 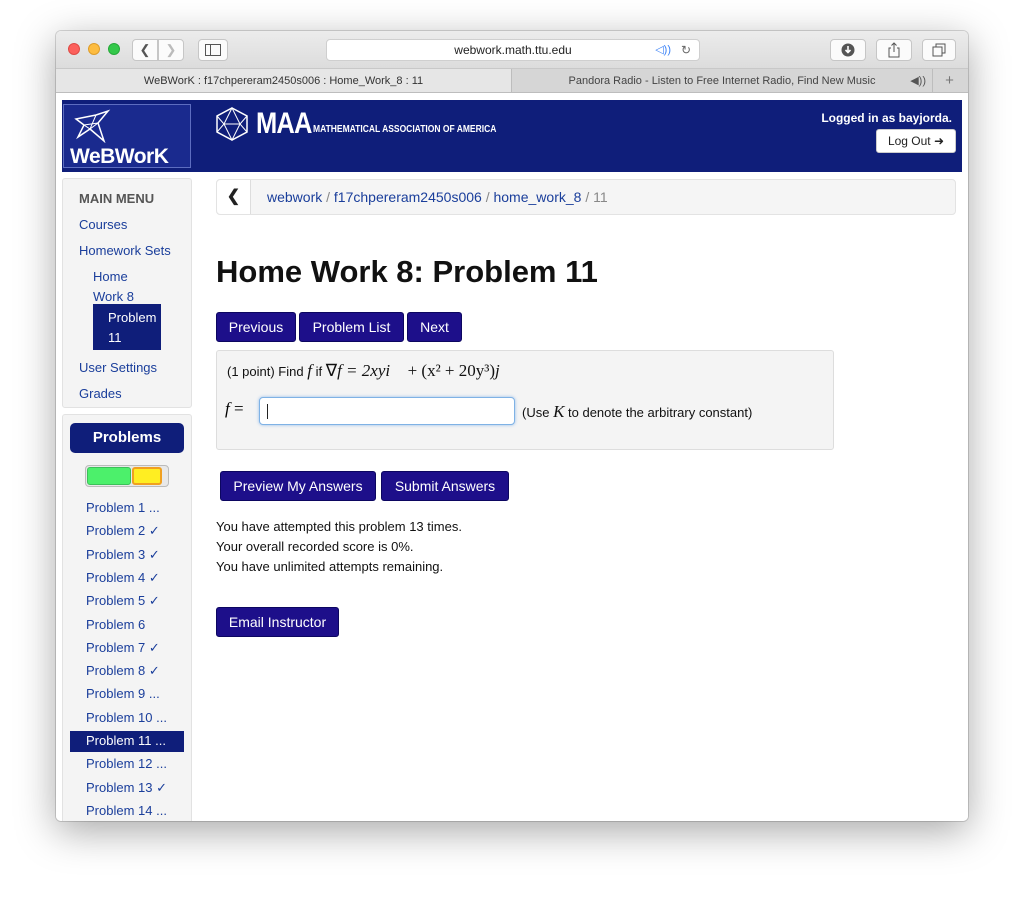 I want to click on progress-bar, so click(x=127, y=476).